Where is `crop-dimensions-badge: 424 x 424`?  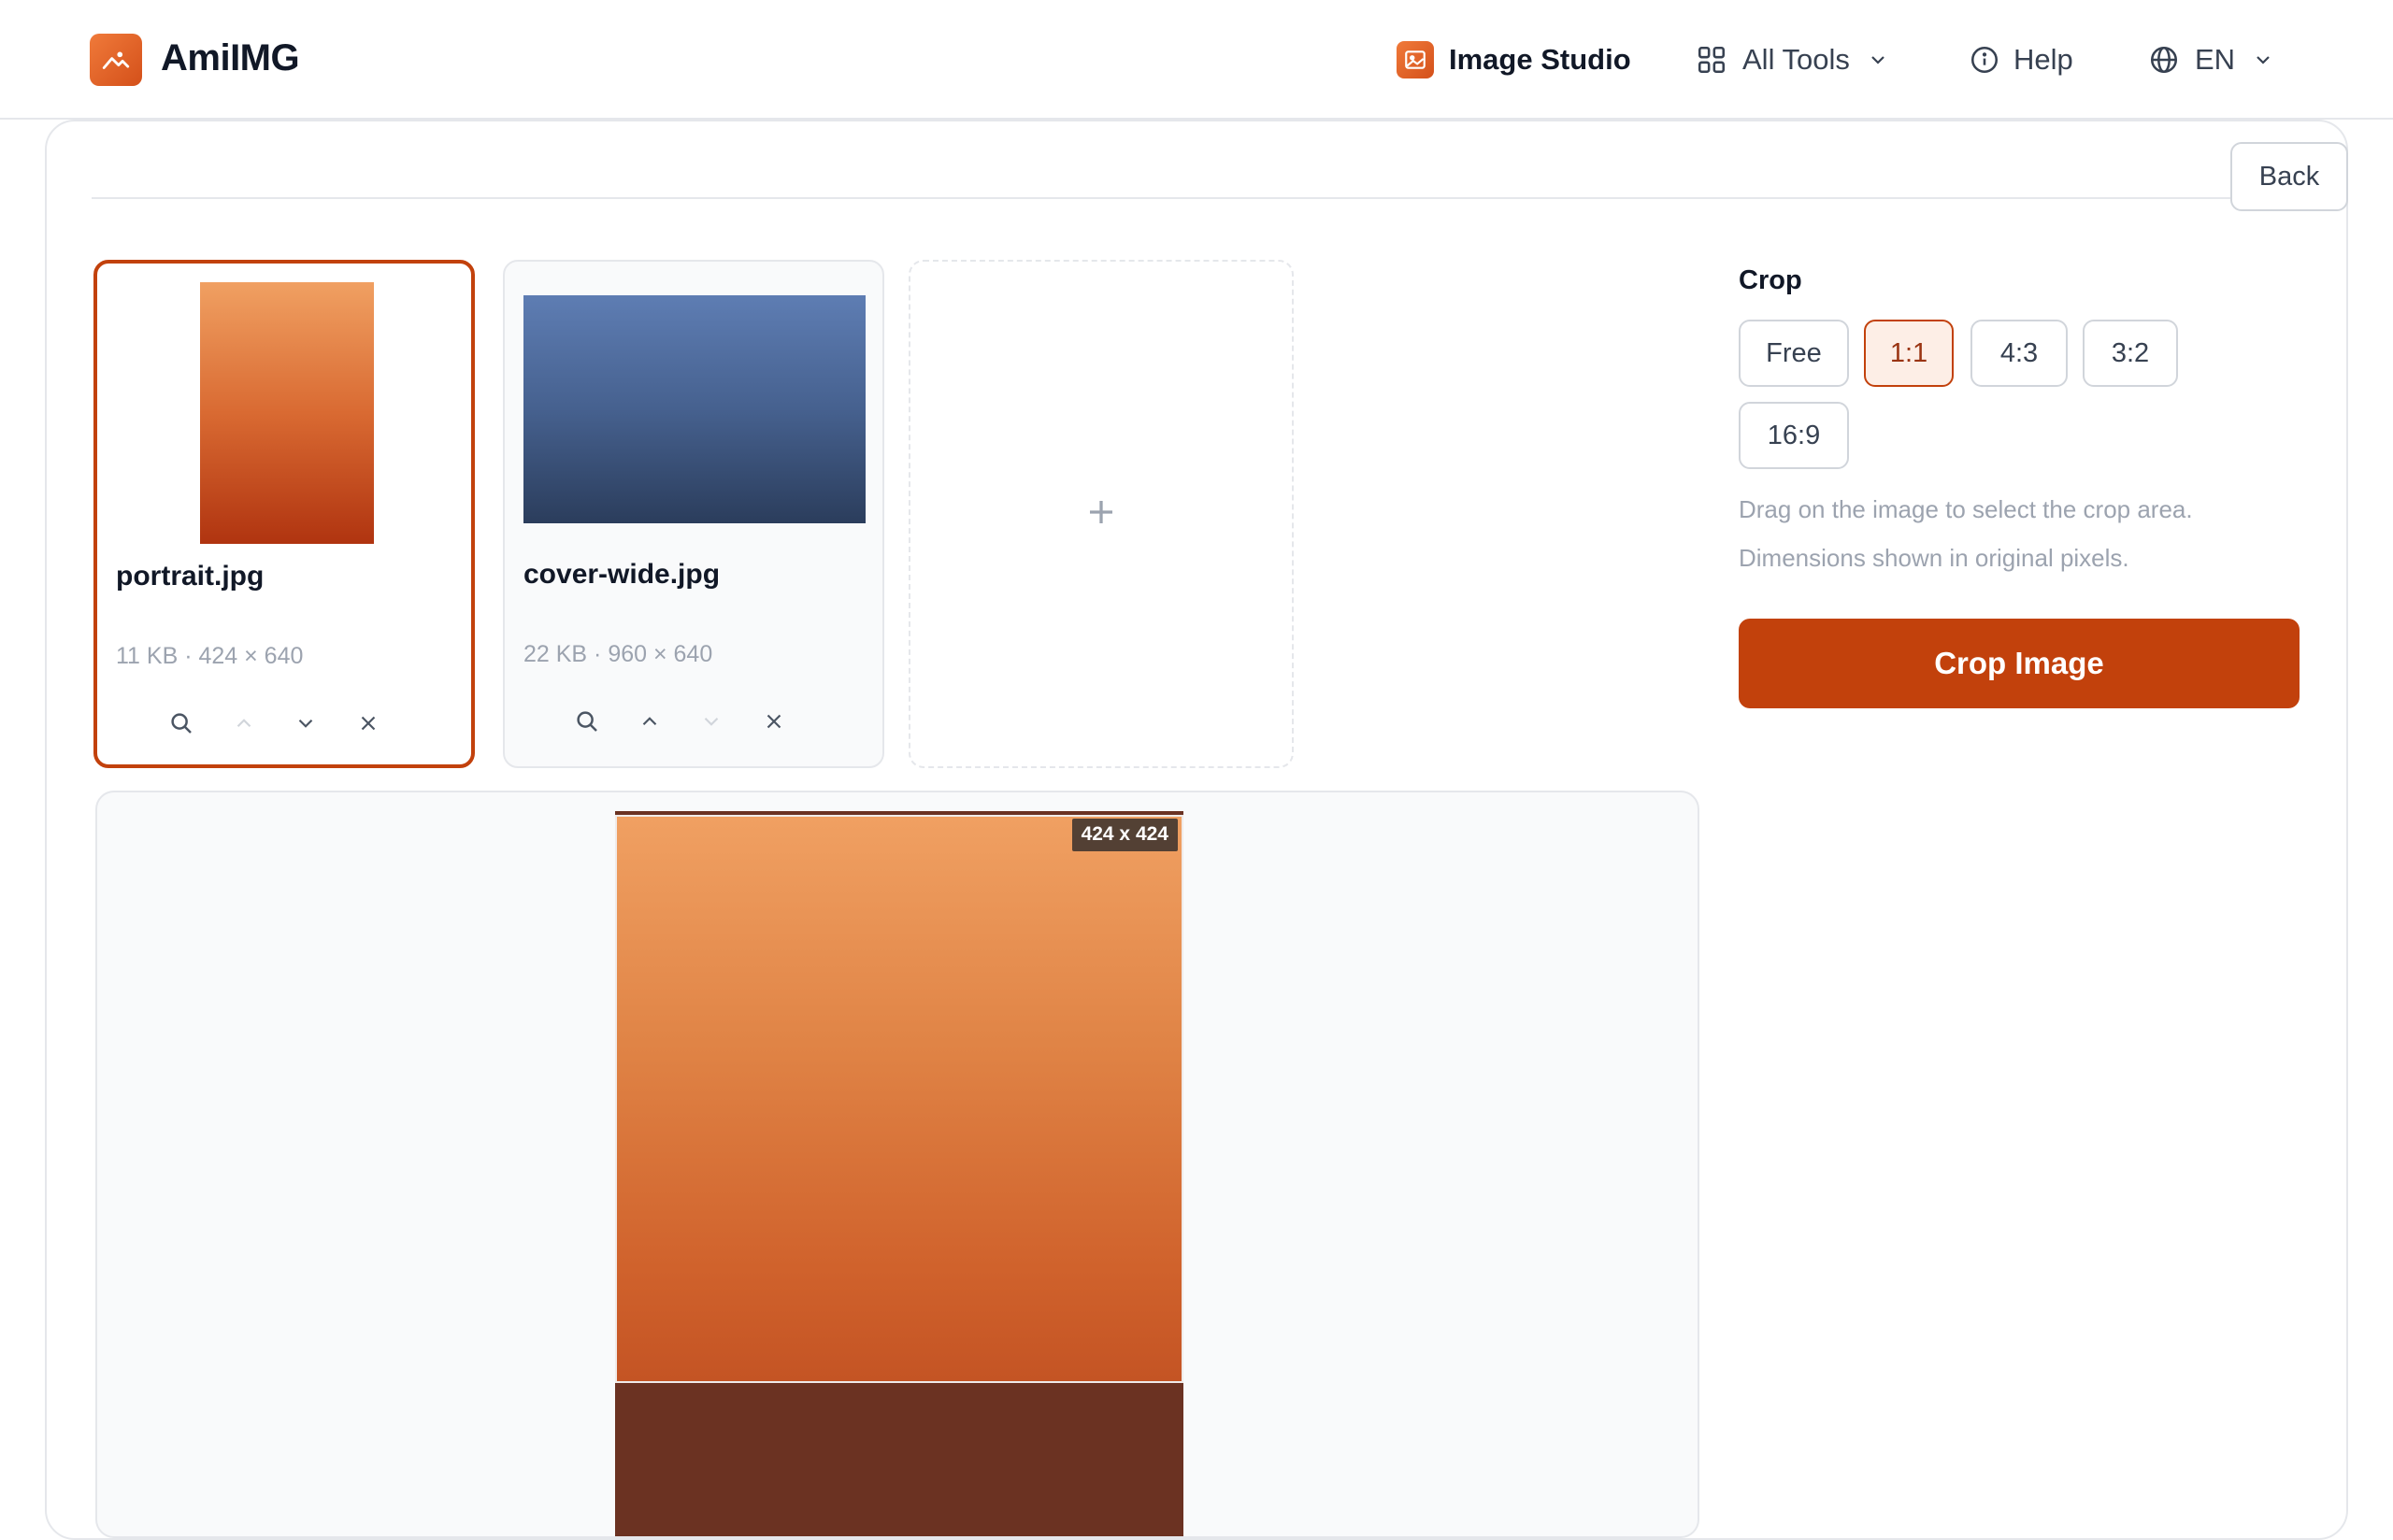 crop-dimensions-badge: 424 x 424 is located at coordinates (1124, 835).